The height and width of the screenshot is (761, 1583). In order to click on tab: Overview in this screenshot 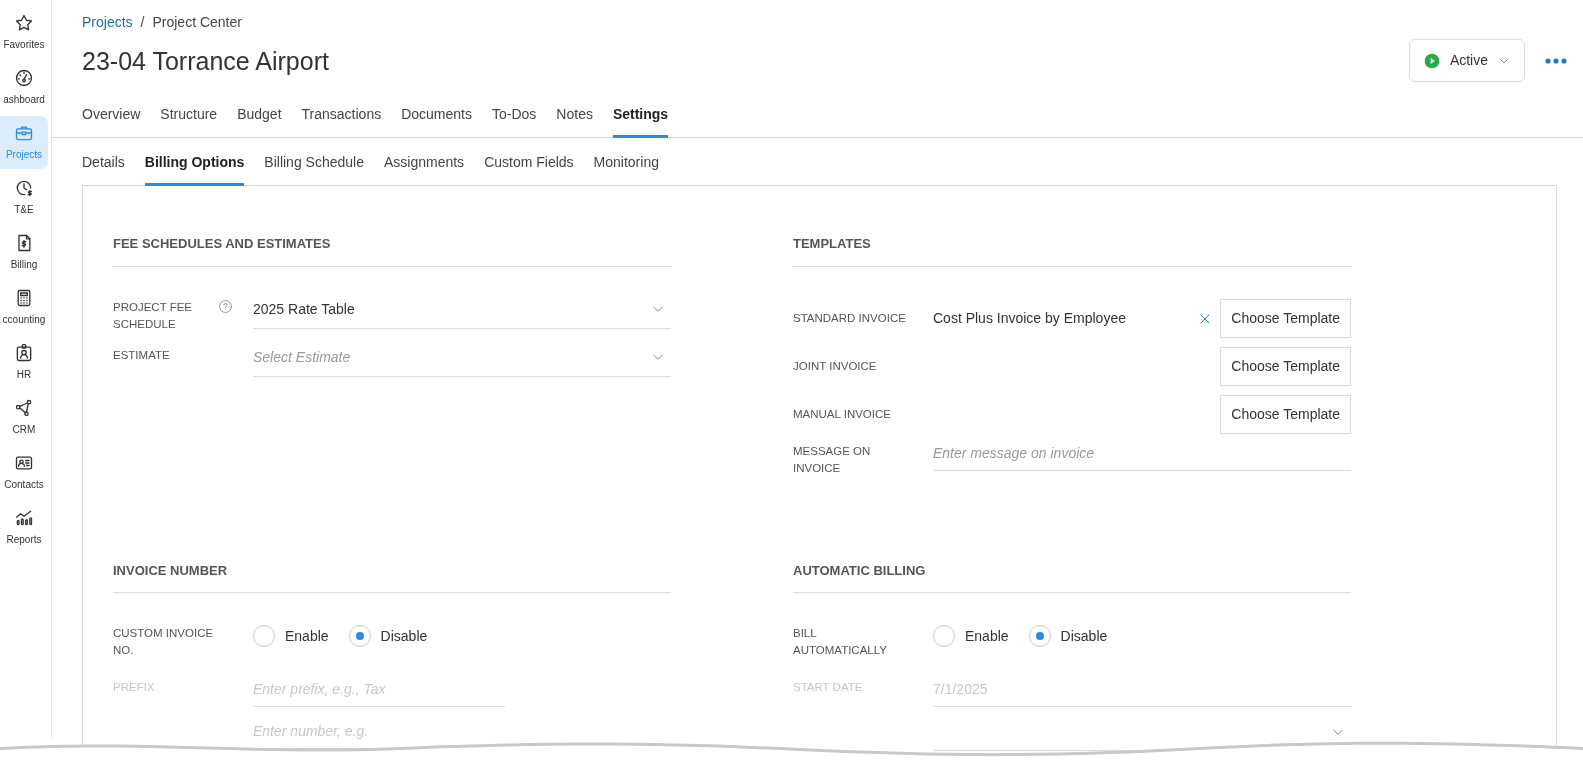, I will do `click(111, 117)`.